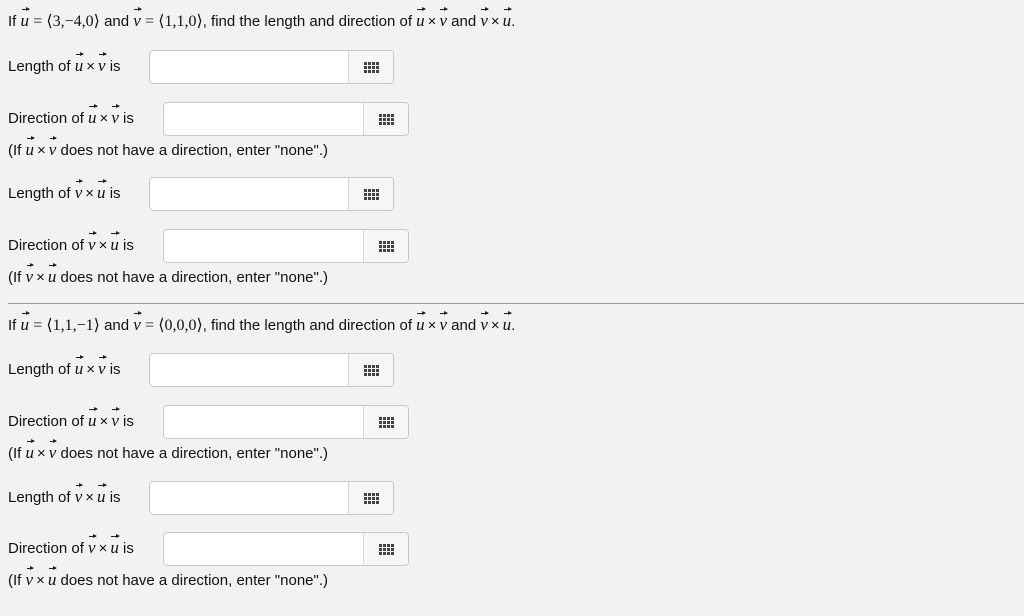 This screenshot has width=1024, height=616. I want to click on section-divider, so click(516, 303).